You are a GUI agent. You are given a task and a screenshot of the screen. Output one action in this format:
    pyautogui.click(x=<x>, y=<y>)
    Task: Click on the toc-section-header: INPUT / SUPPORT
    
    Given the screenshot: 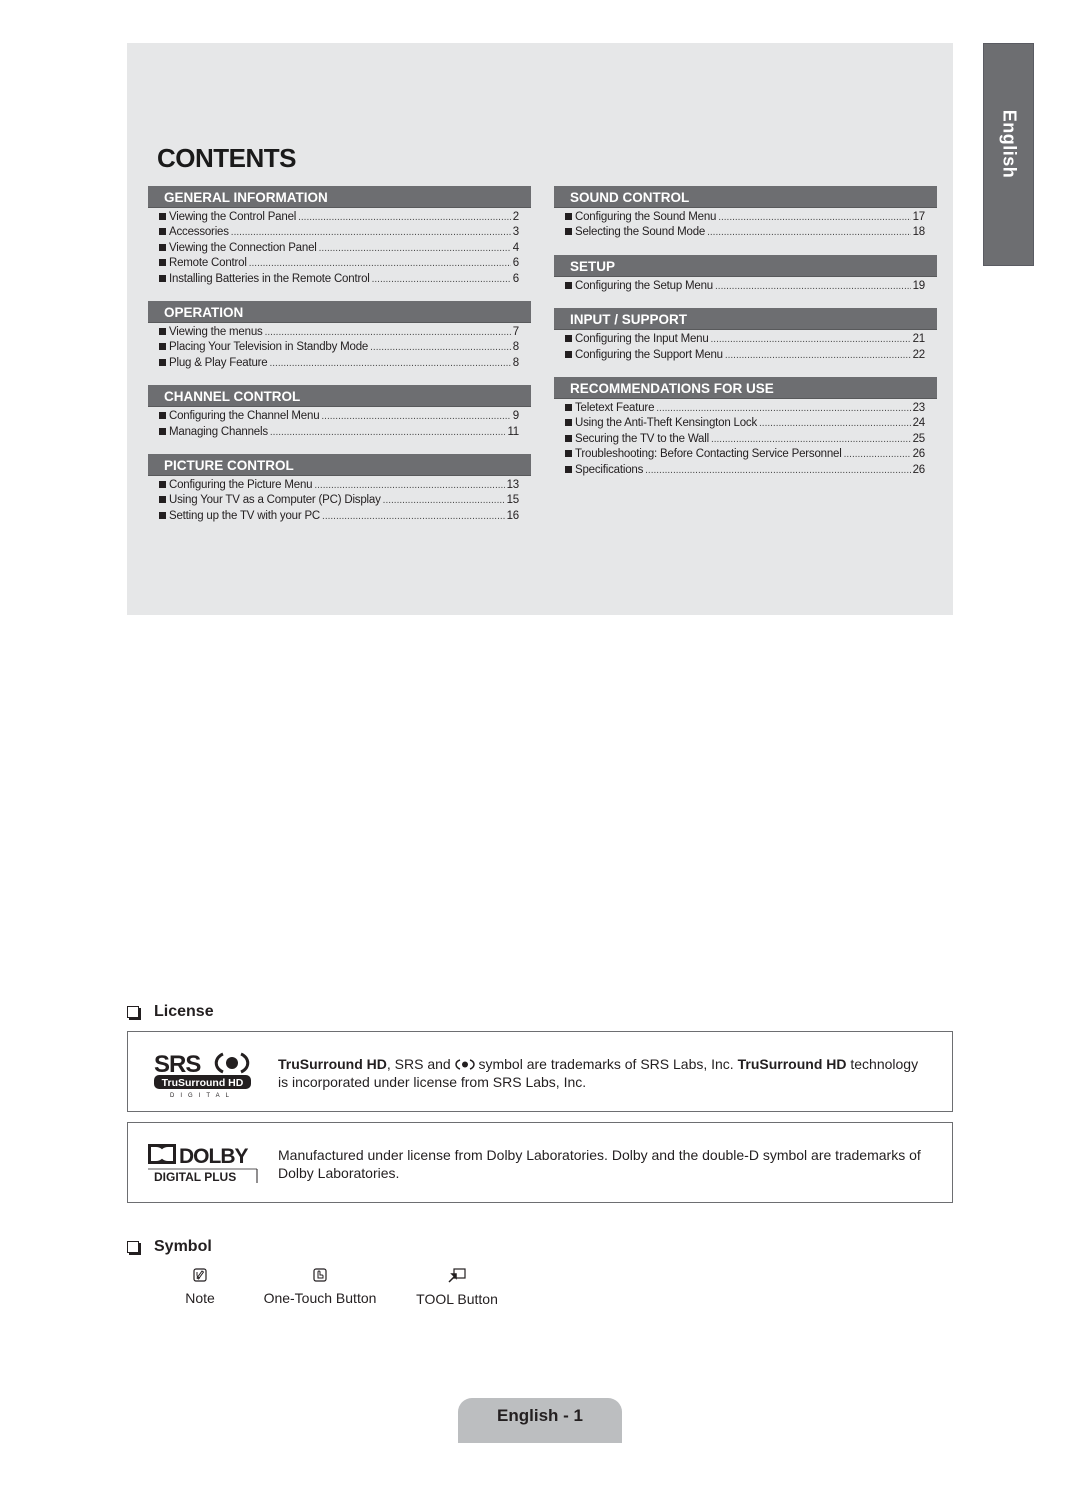 What is the action you would take?
    pyautogui.click(x=745, y=319)
    